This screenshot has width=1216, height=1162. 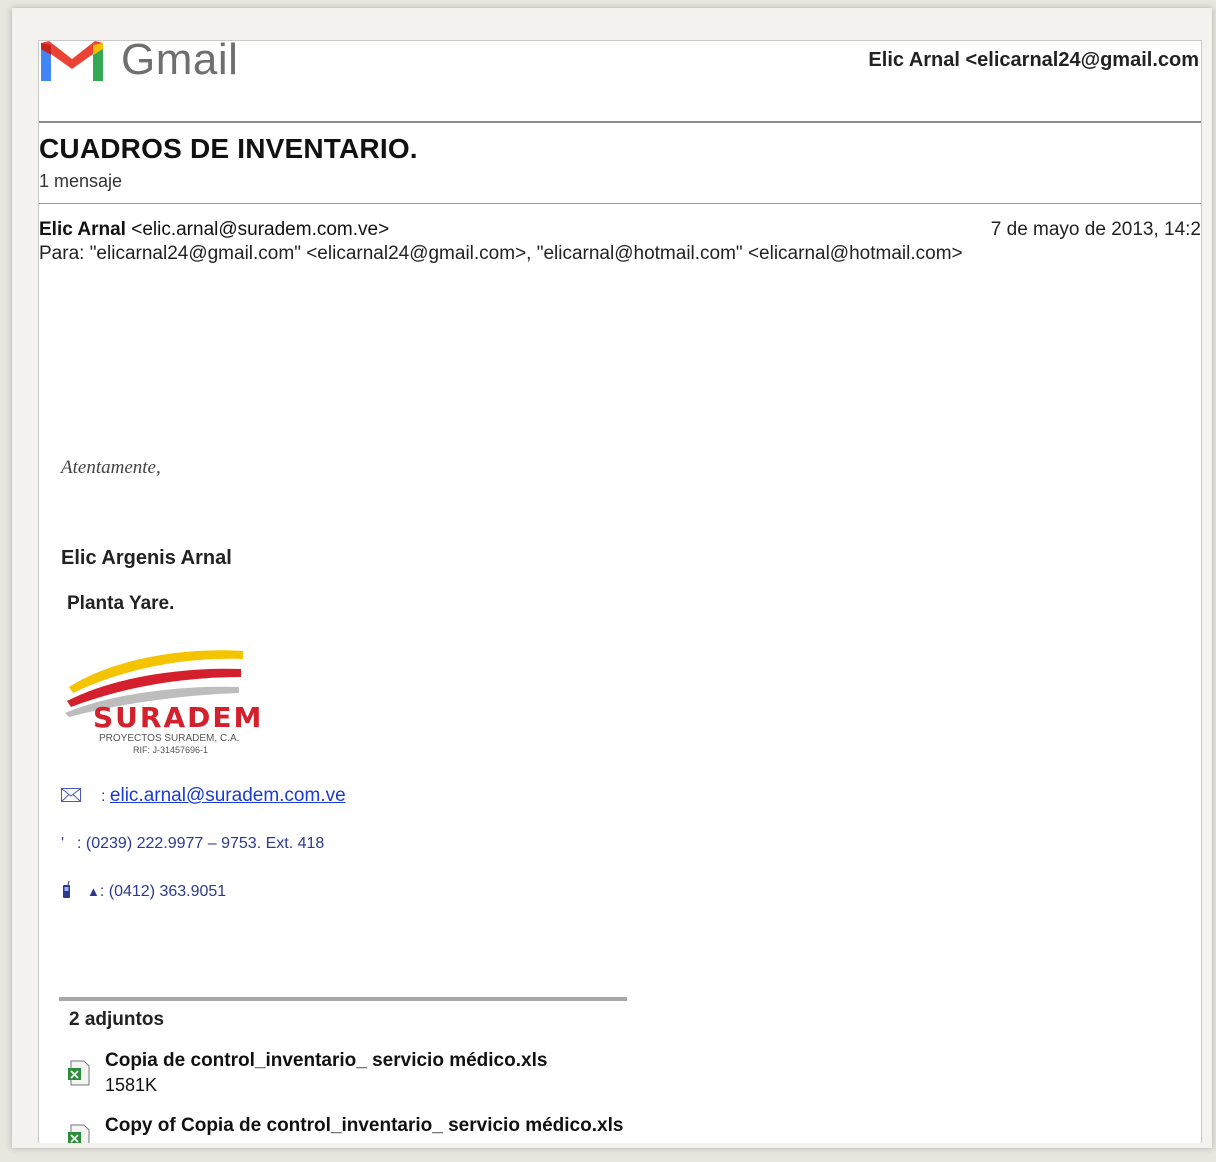 I want to click on gmail-logo-icon, so click(x=72, y=61).